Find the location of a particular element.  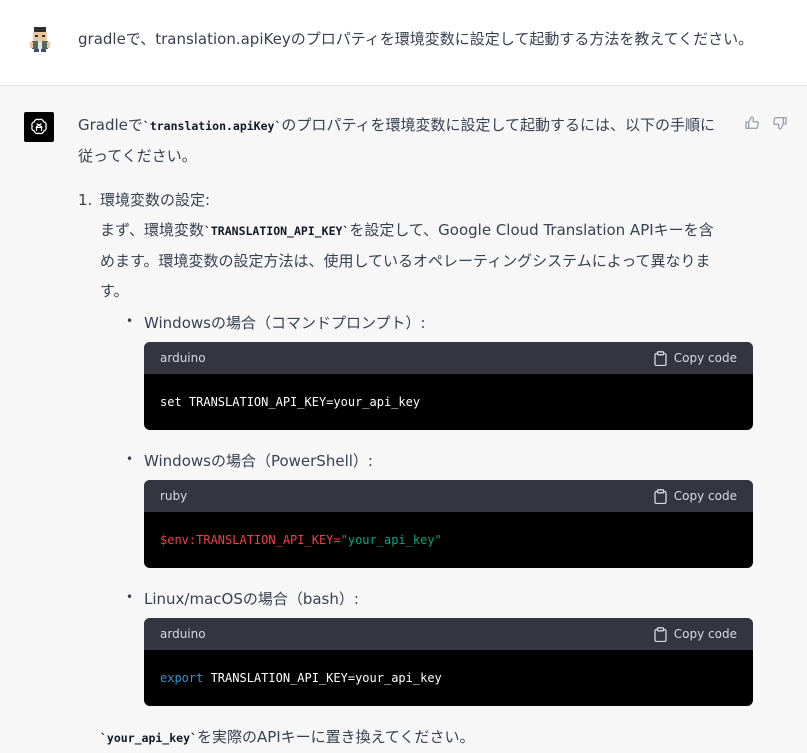

inline-code: `translation.apiKey` is located at coordinates (212, 126).